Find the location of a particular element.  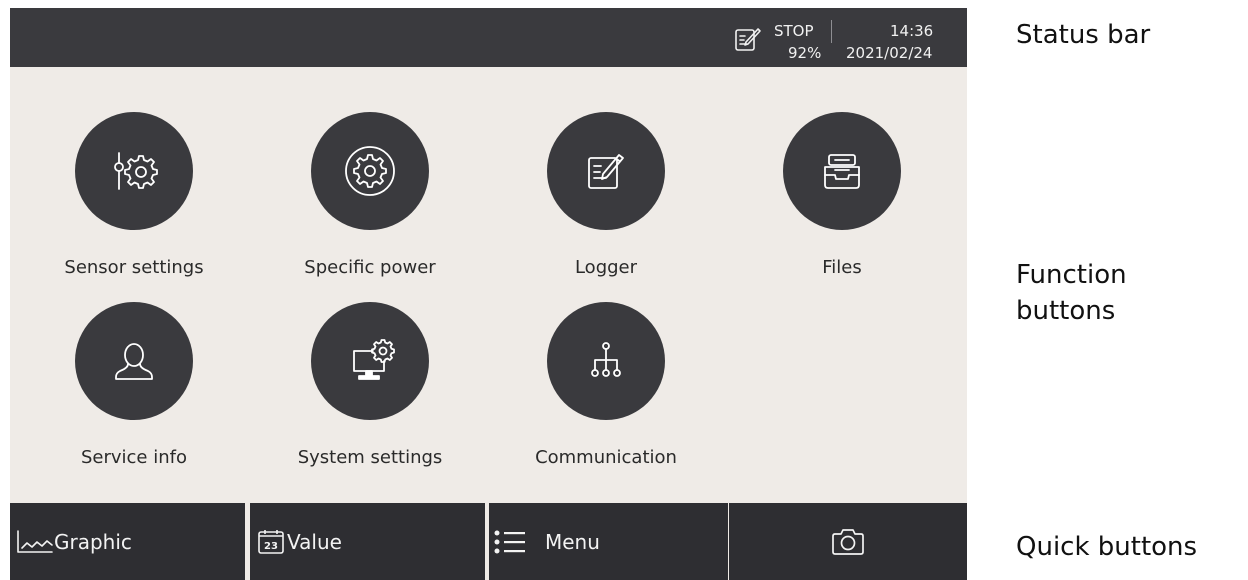

files-icon is located at coordinates (842, 171).